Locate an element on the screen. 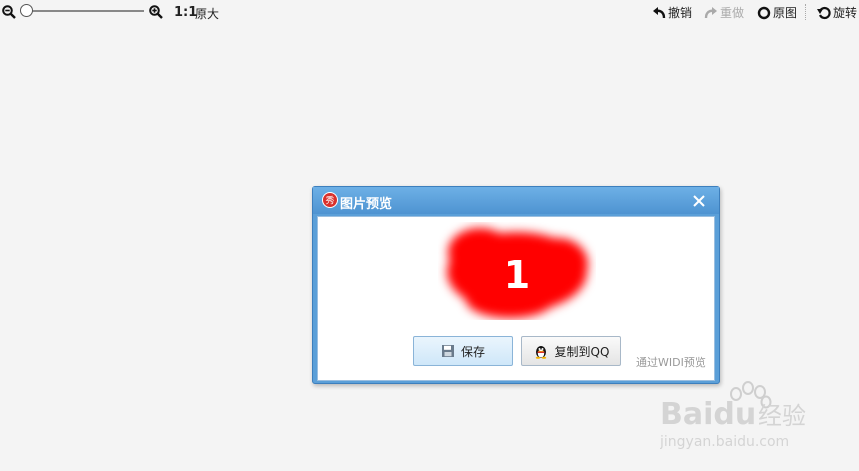  baidu-jingyan-watermark: Baidu 经验 jingyan.baidu.com is located at coordinates (733, 415).